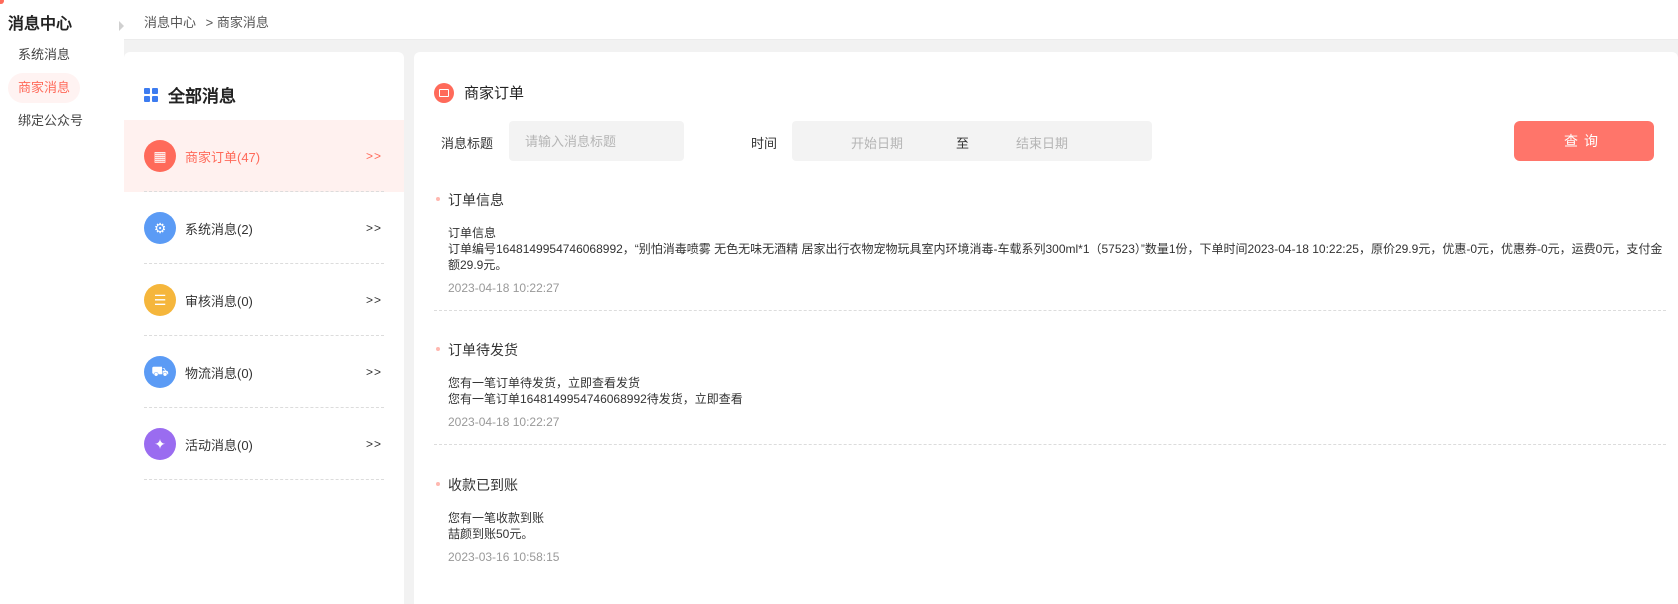 This screenshot has width=1678, height=604. Describe the element at coordinates (972, 141) in the screenshot. I see `date-range-picker: 开始日期 至 结束日期` at that location.